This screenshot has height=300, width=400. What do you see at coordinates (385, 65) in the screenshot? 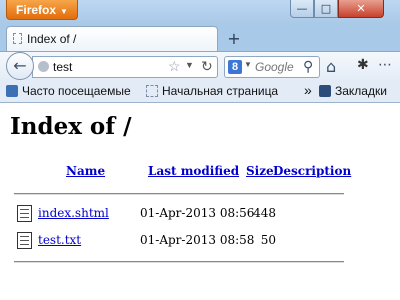
I see `overflow-menu-icon: ⋯` at bounding box center [385, 65].